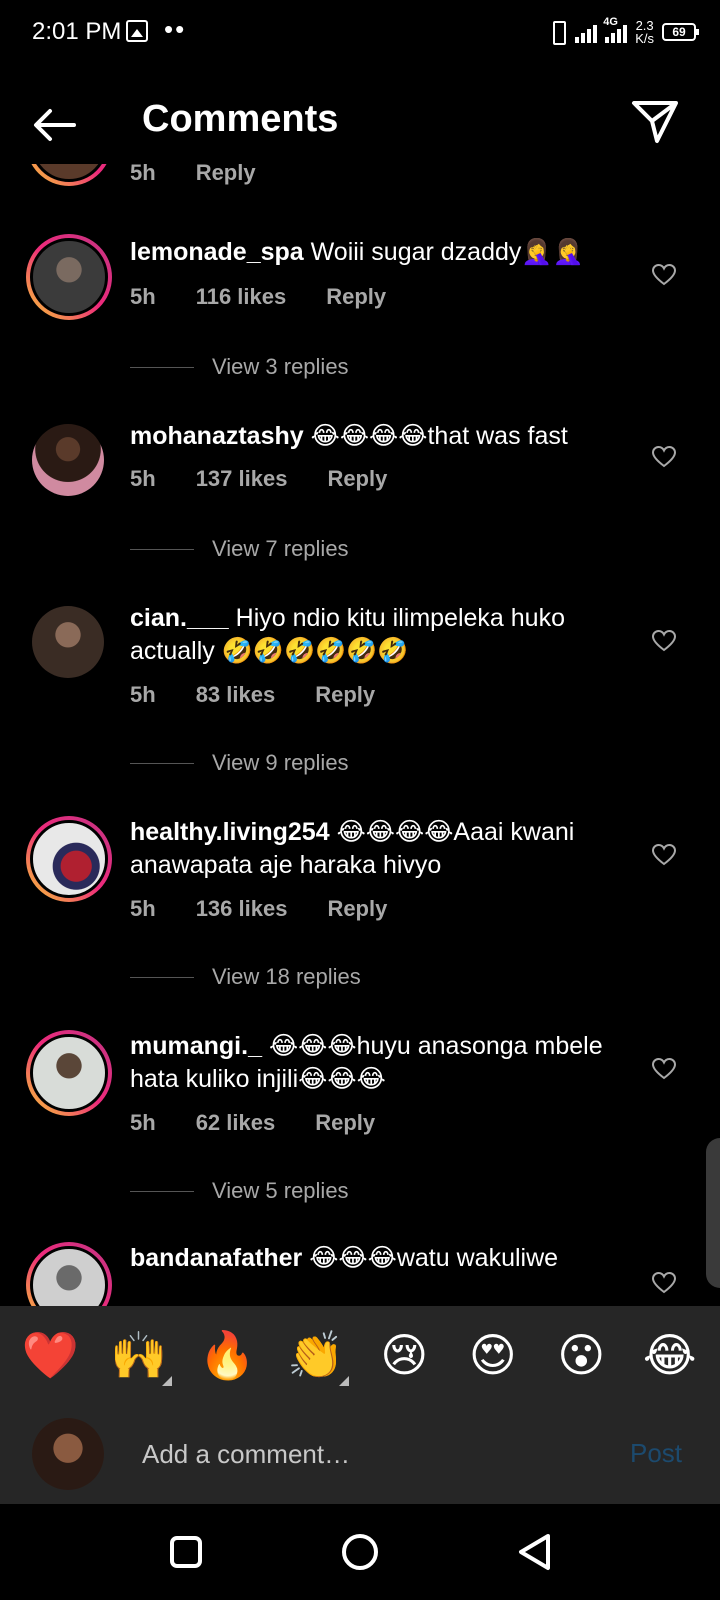  I want to click on paper-plane-icon, so click(655, 122).